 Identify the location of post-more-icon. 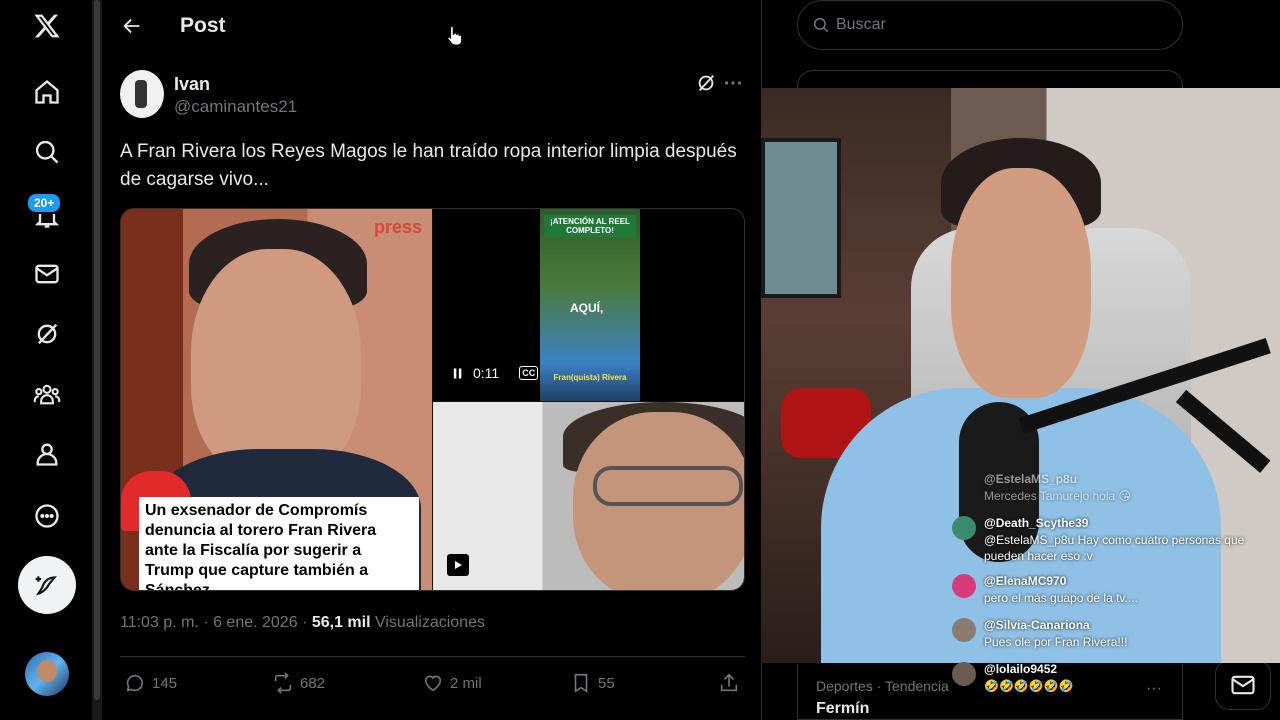
(733, 85).